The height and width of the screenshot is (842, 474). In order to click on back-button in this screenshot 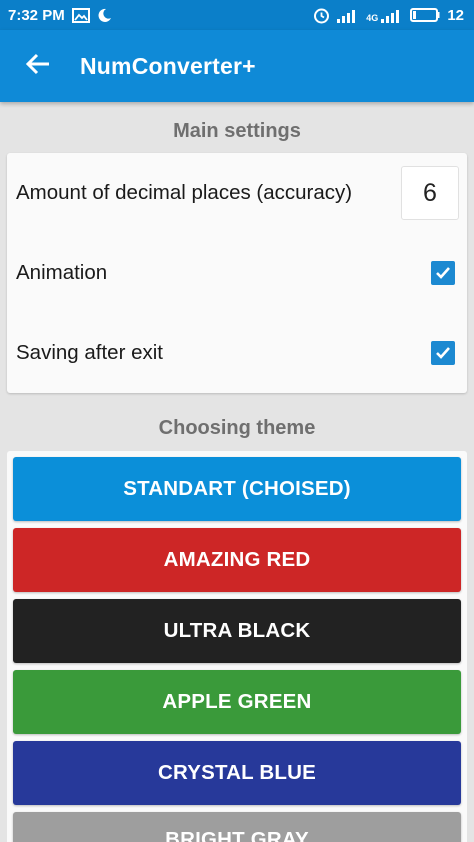, I will do `click(38, 66)`.